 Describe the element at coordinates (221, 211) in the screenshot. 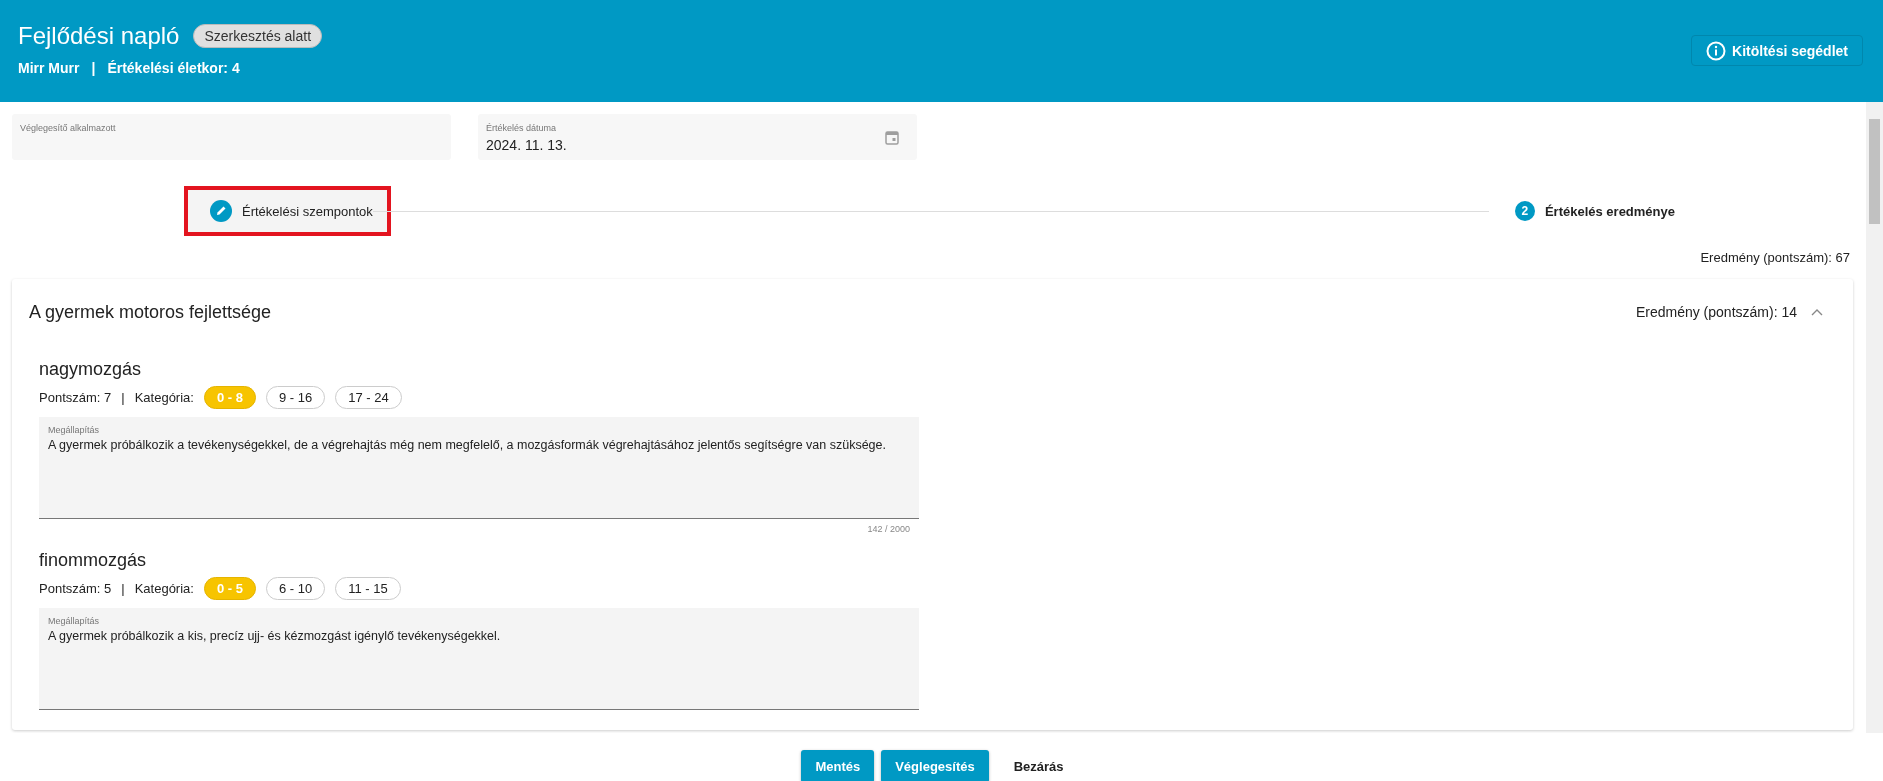

I see `pencil-icon` at that location.